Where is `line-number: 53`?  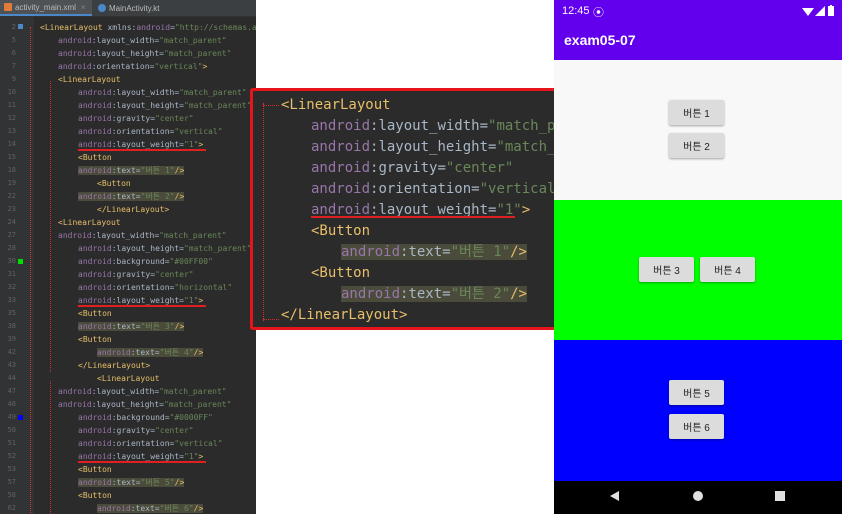 line-number: 53 is located at coordinates (11, 469).